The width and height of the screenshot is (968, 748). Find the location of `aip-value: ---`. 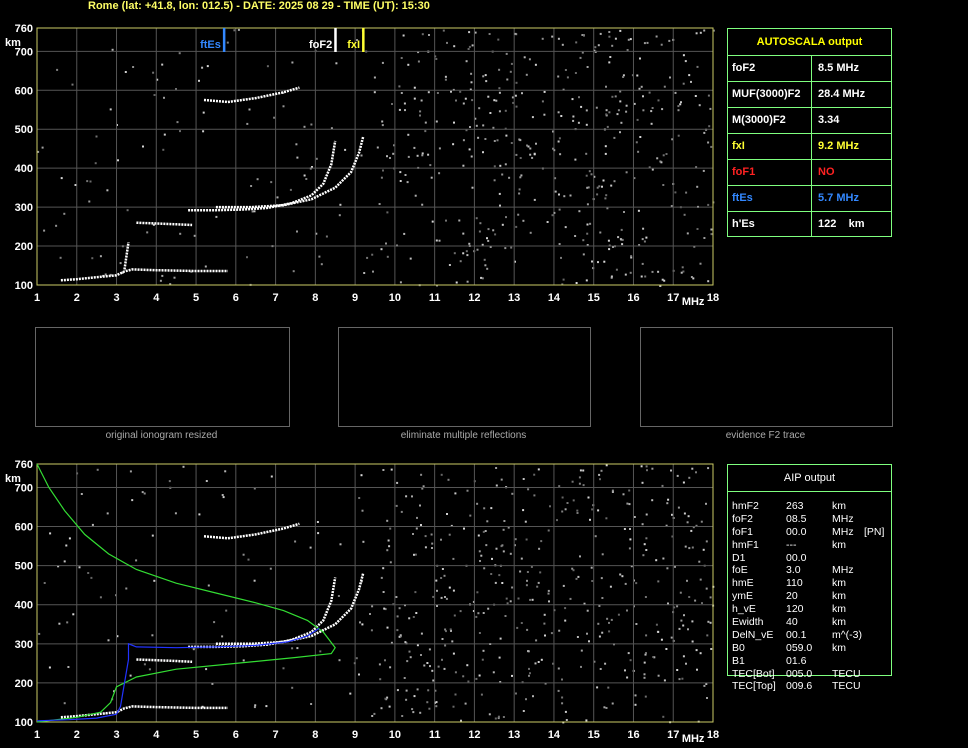

aip-value: --- is located at coordinates (791, 544).